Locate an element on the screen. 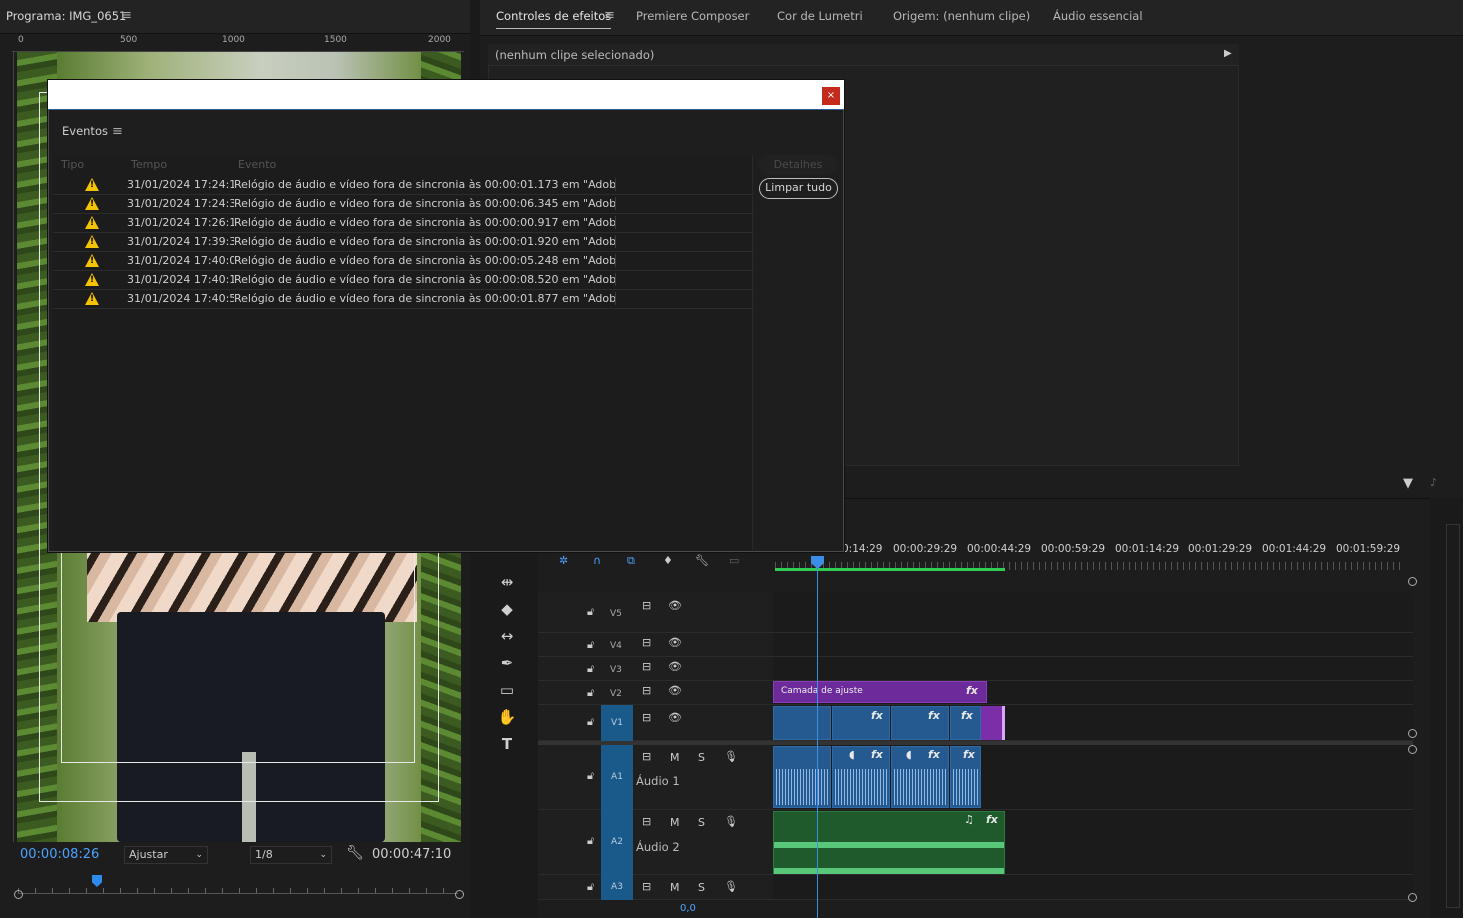 The height and width of the screenshot is (918, 1463). track-header-a3: 🔓︎ A3 ⊟ M S 🎙︎ is located at coordinates (655, 887).